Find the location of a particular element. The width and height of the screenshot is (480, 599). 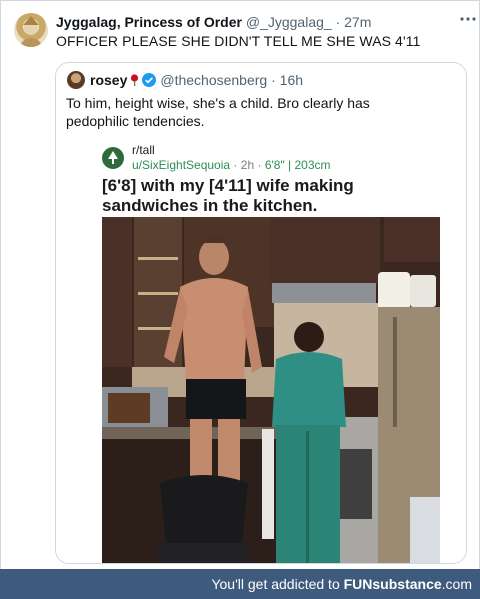

watermark-banner: You'll get addicted to FUNsubstance.com is located at coordinates (240, 584).